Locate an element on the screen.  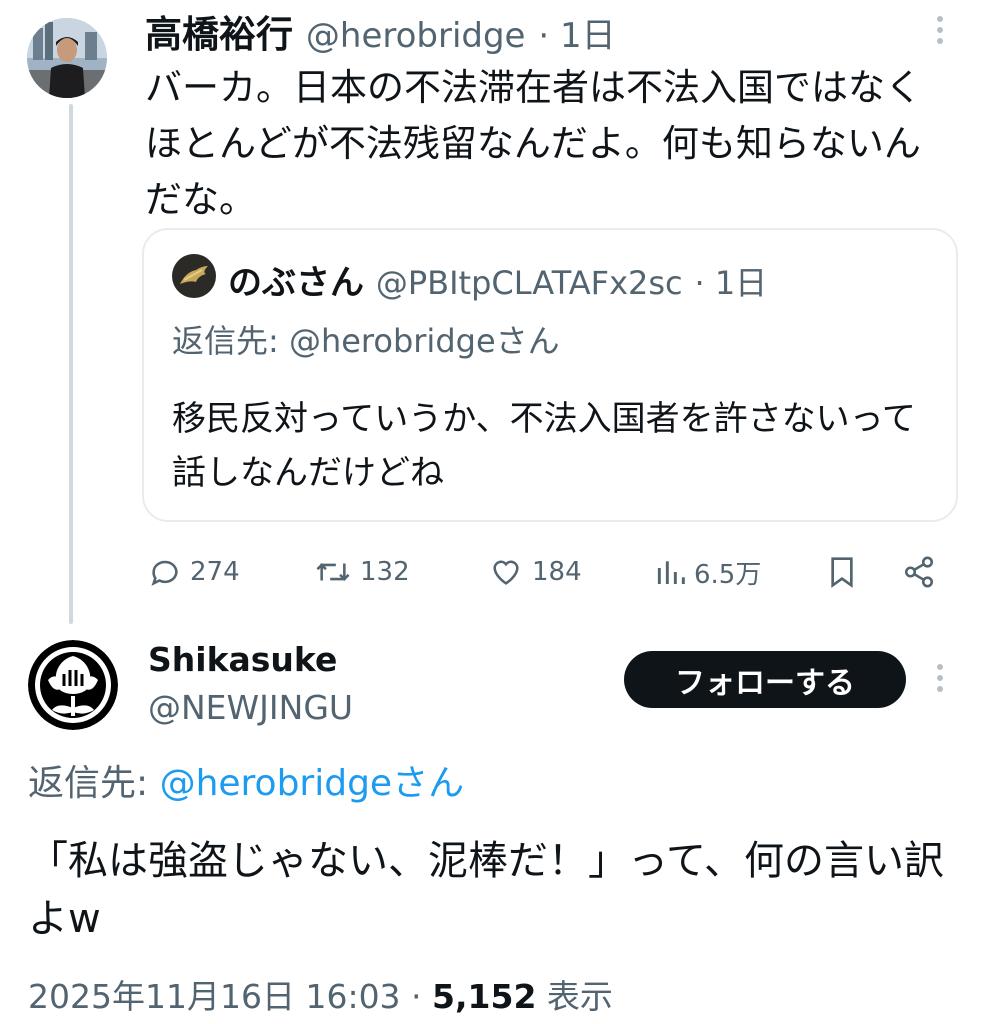
share-icon is located at coordinates (919, 572).